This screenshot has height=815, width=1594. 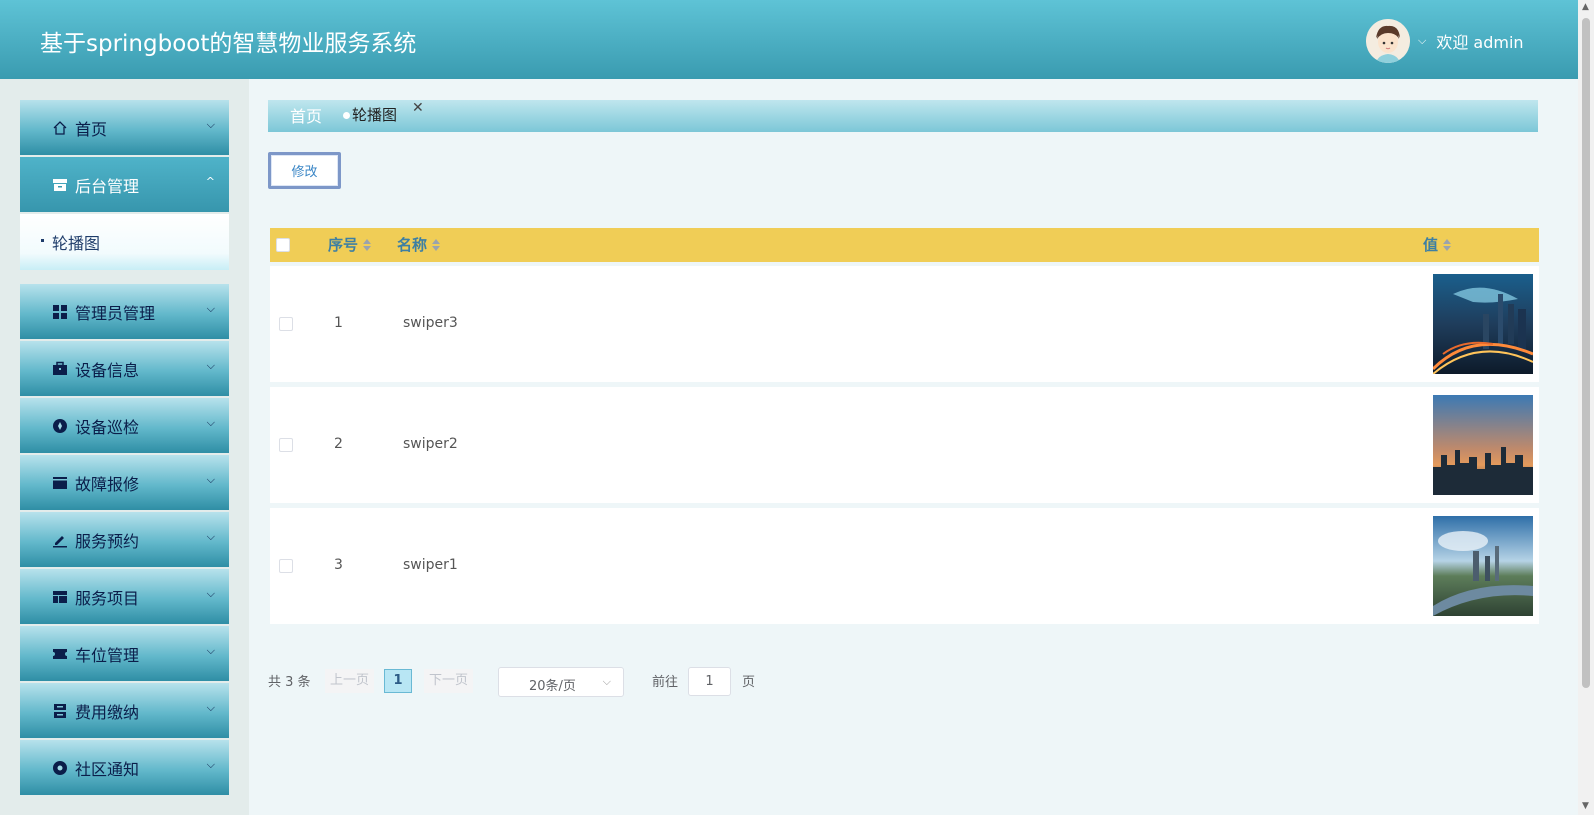 What do you see at coordinates (107, 541) in the screenshot?
I see `sidebar-item-label: 服务预约` at bounding box center [107, 541].